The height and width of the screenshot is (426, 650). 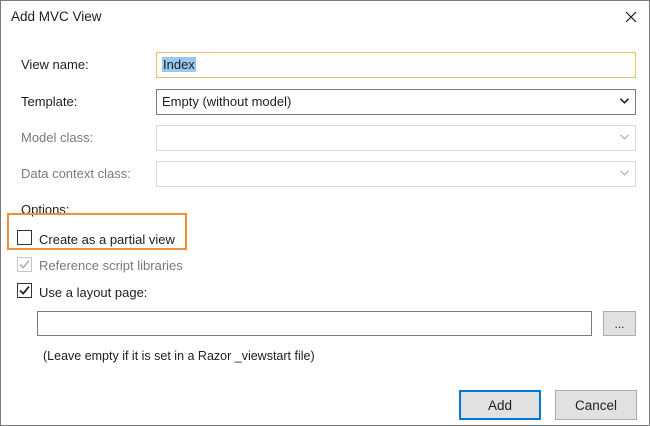 What do you see at coordinates (396, 65) in the screenshot?
I see `view-name-input: Index` at bounding box center [396, 65].